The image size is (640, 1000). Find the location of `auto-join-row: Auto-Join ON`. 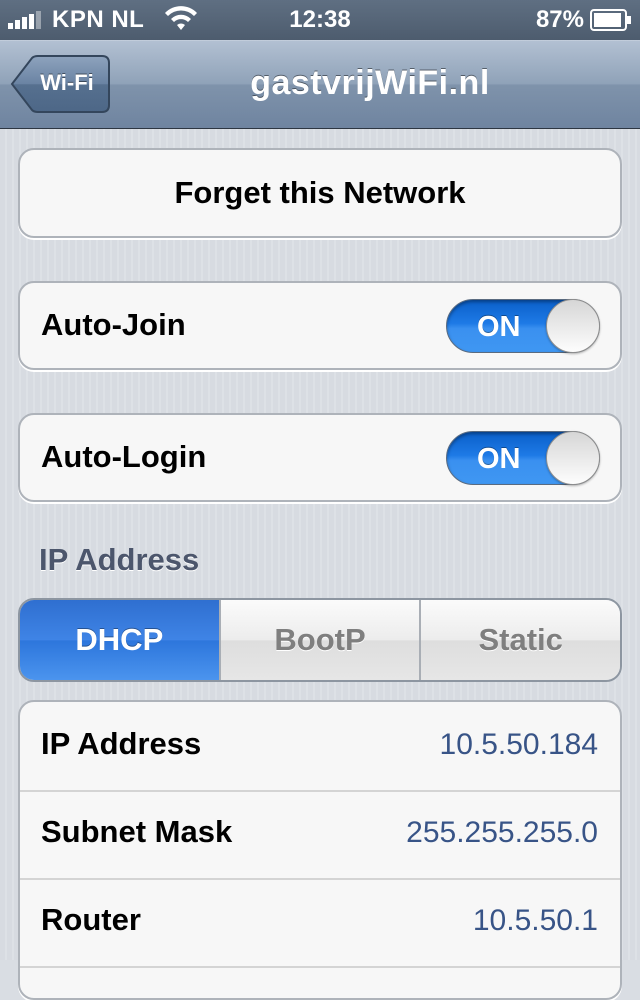

auto-join-row: Auto-Join ON is located at coordinates (320, 325).